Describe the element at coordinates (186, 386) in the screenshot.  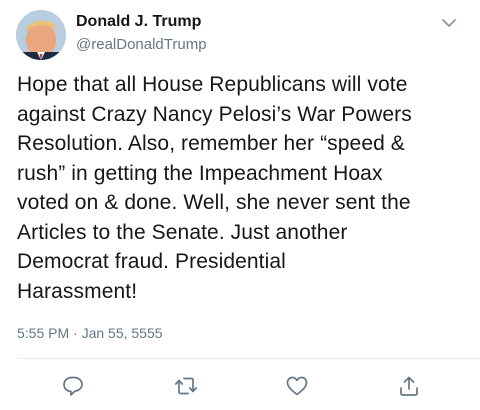
I see `retweet-icon` at that location.